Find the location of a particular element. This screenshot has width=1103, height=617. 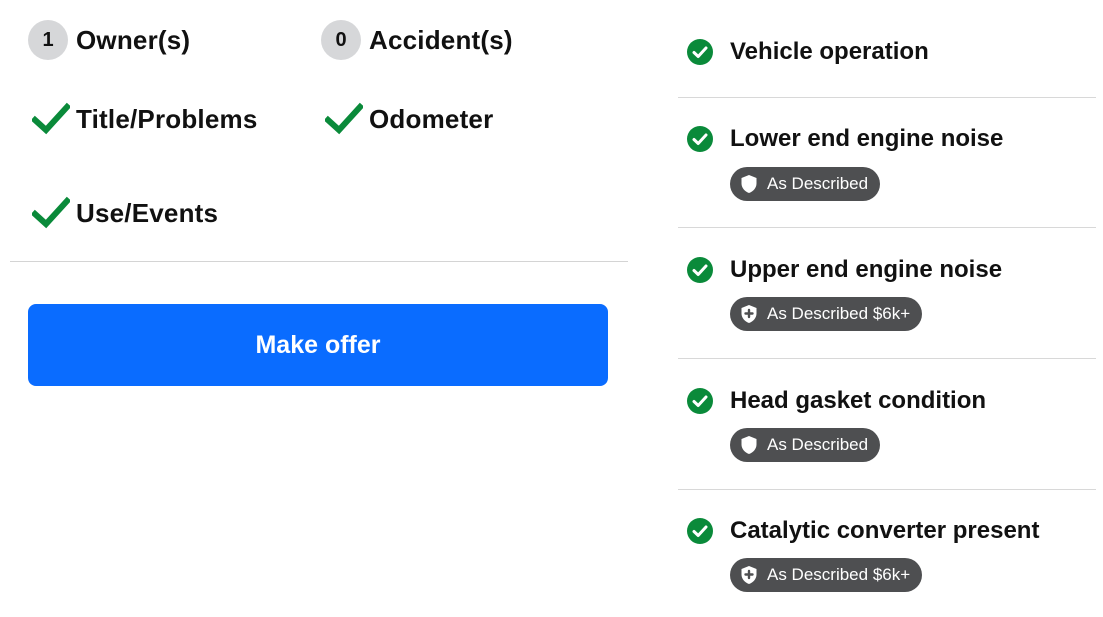

check-label: Vehicle operation is located at coordinates (829, 51).